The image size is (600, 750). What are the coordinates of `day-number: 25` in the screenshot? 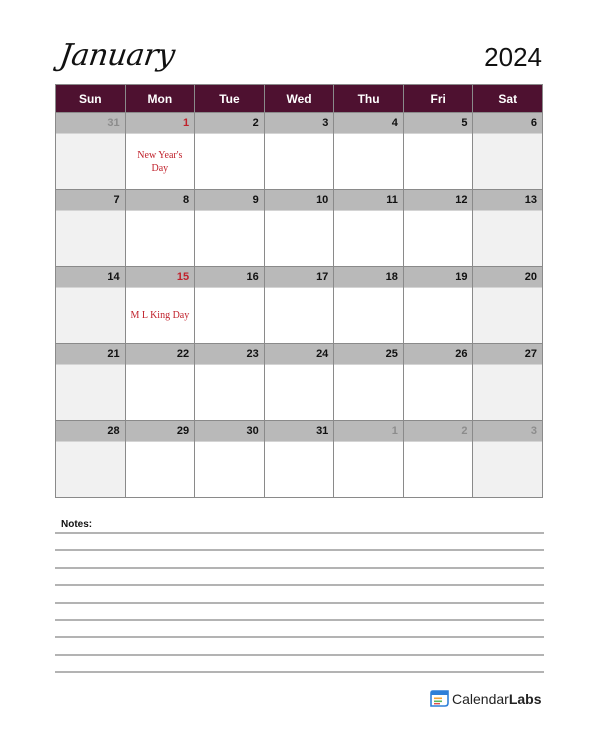 It's located at (368, 354).